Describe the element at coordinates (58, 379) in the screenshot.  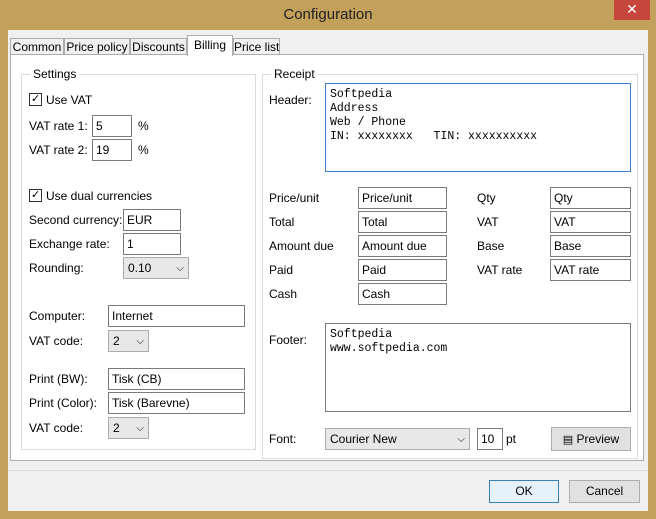
I see `print-bw-label: Print (BW):` at that location.